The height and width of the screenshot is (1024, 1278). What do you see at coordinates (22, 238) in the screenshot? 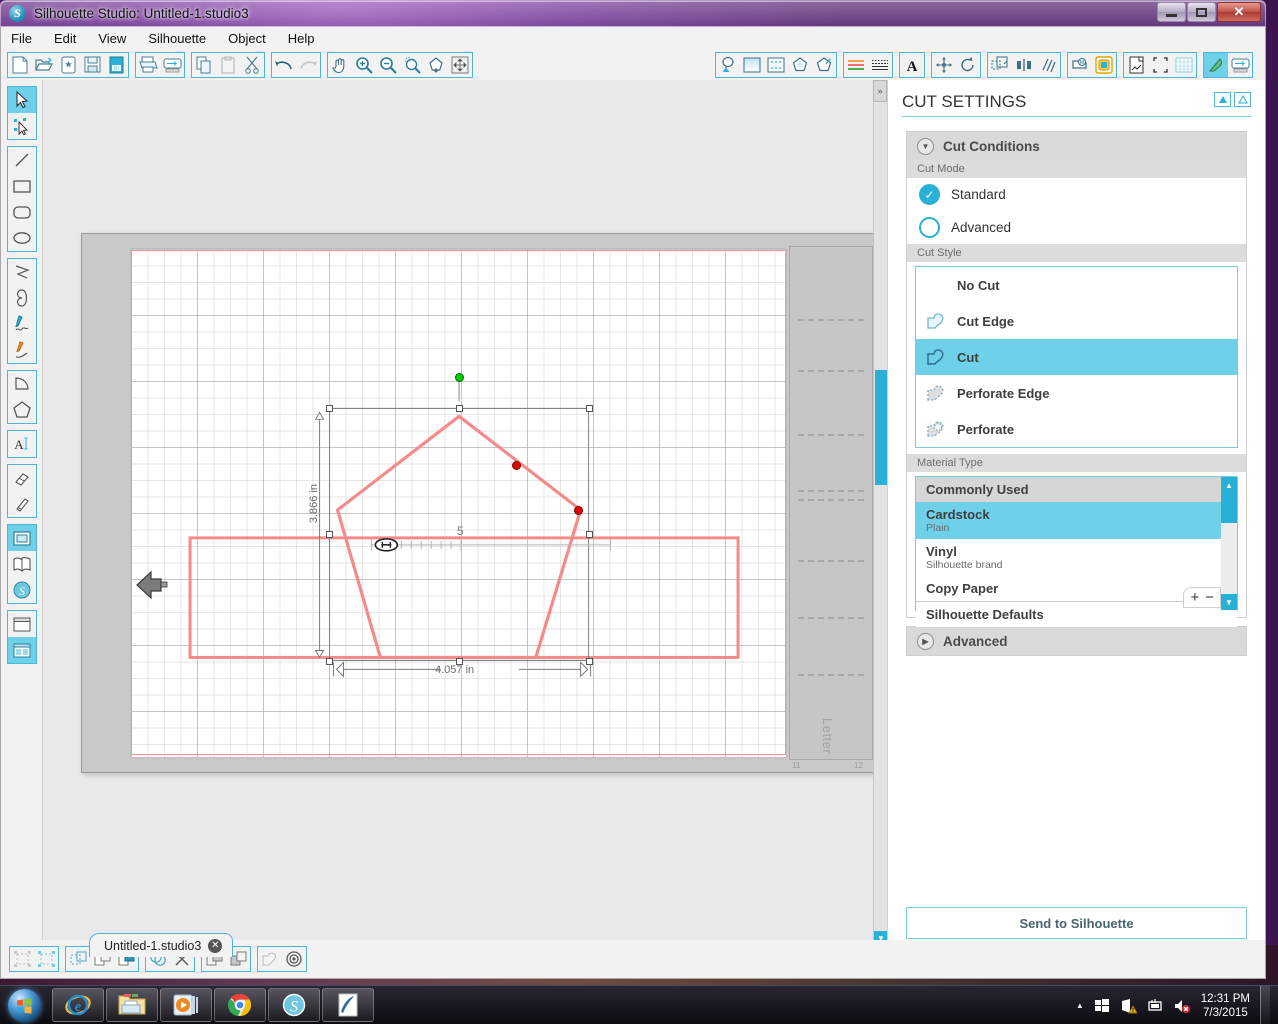
I see `ellipse-icon` at bounding box center [22, 238].